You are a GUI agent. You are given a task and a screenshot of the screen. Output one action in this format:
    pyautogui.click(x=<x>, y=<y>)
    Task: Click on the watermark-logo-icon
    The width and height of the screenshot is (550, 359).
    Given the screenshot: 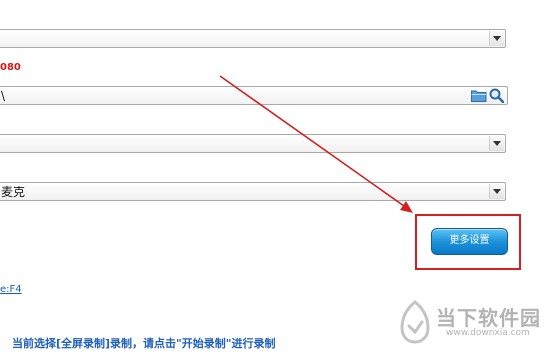 What is the action you would take?
    pyautogui.click(x=415, y=322)
    